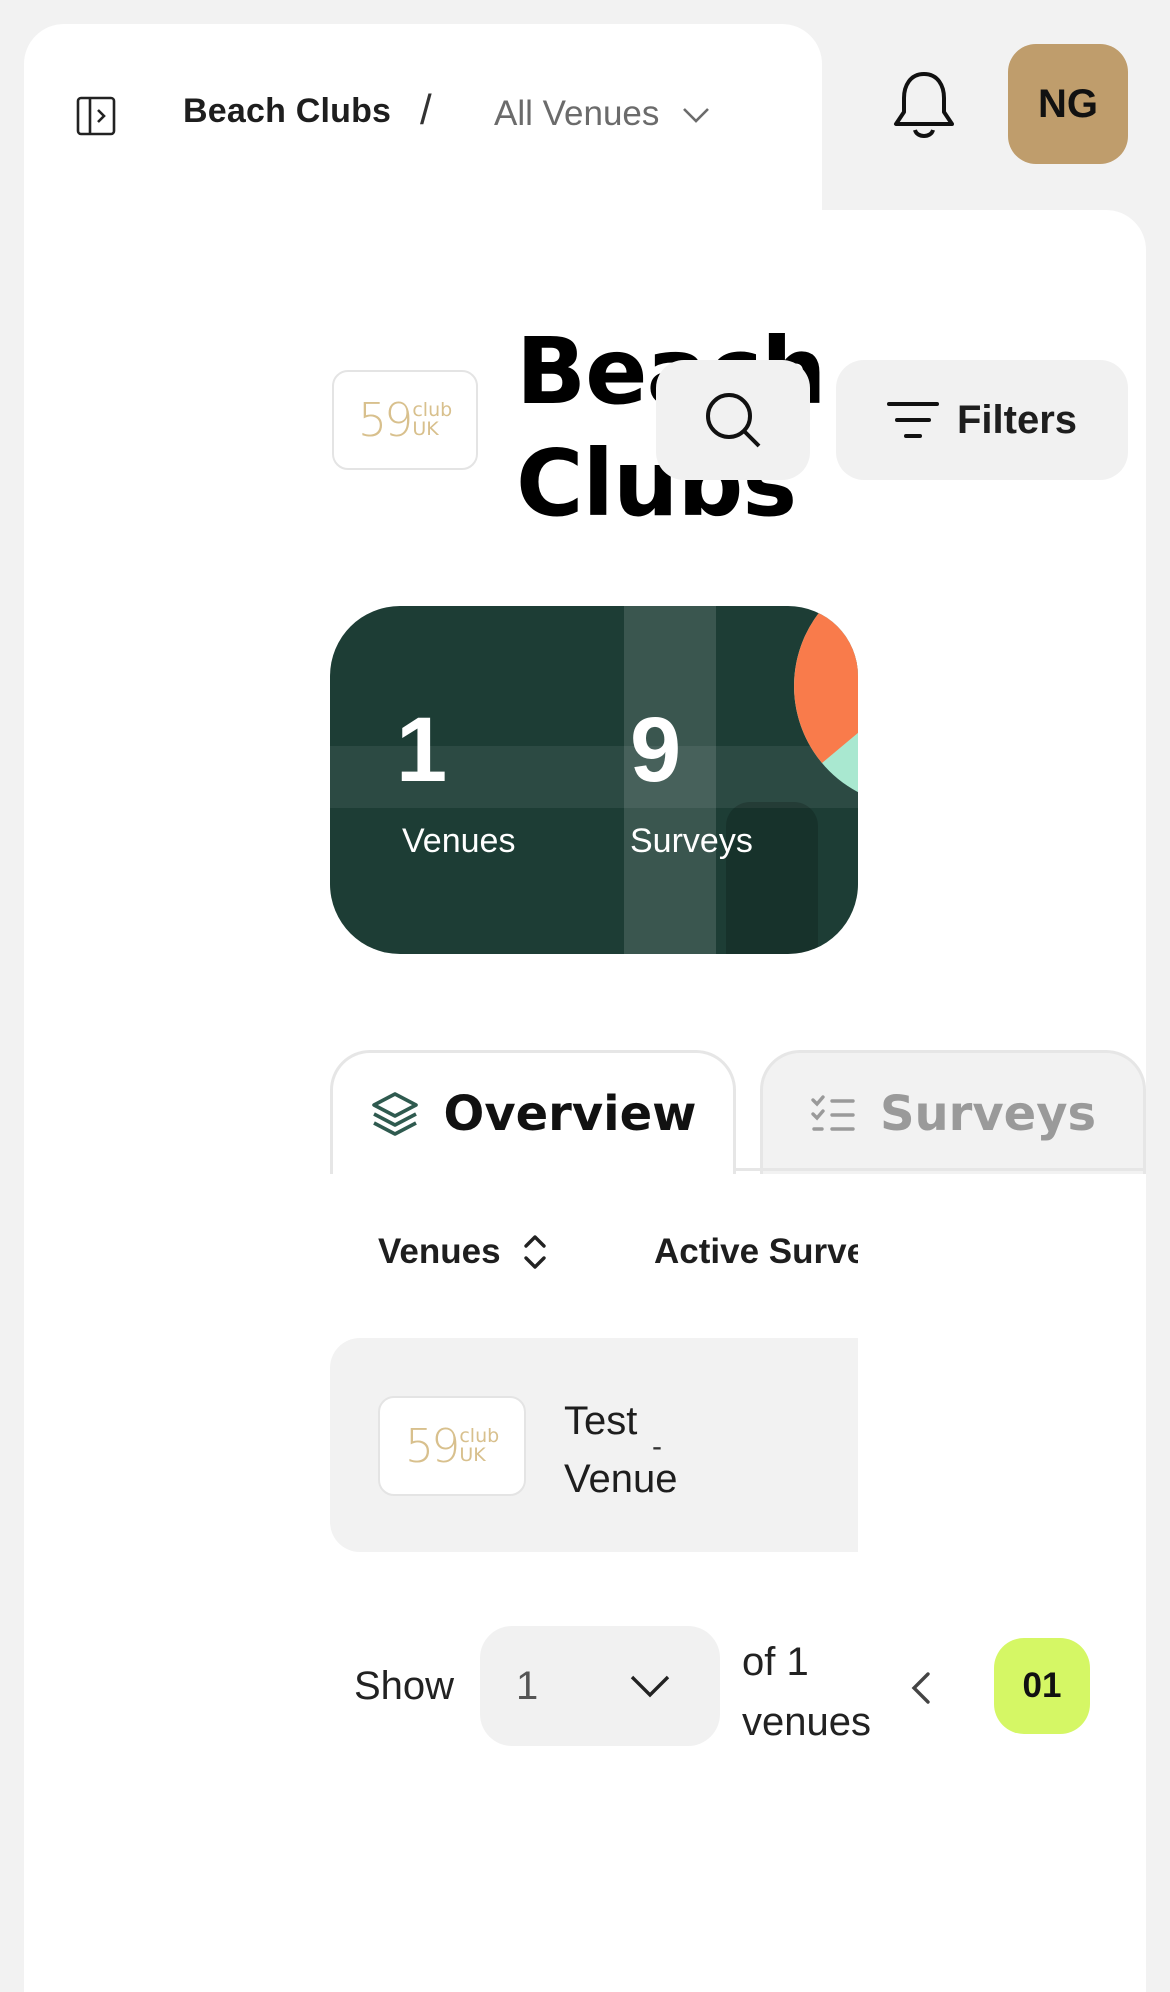  I want to click on search-icon, so click(733, 420).